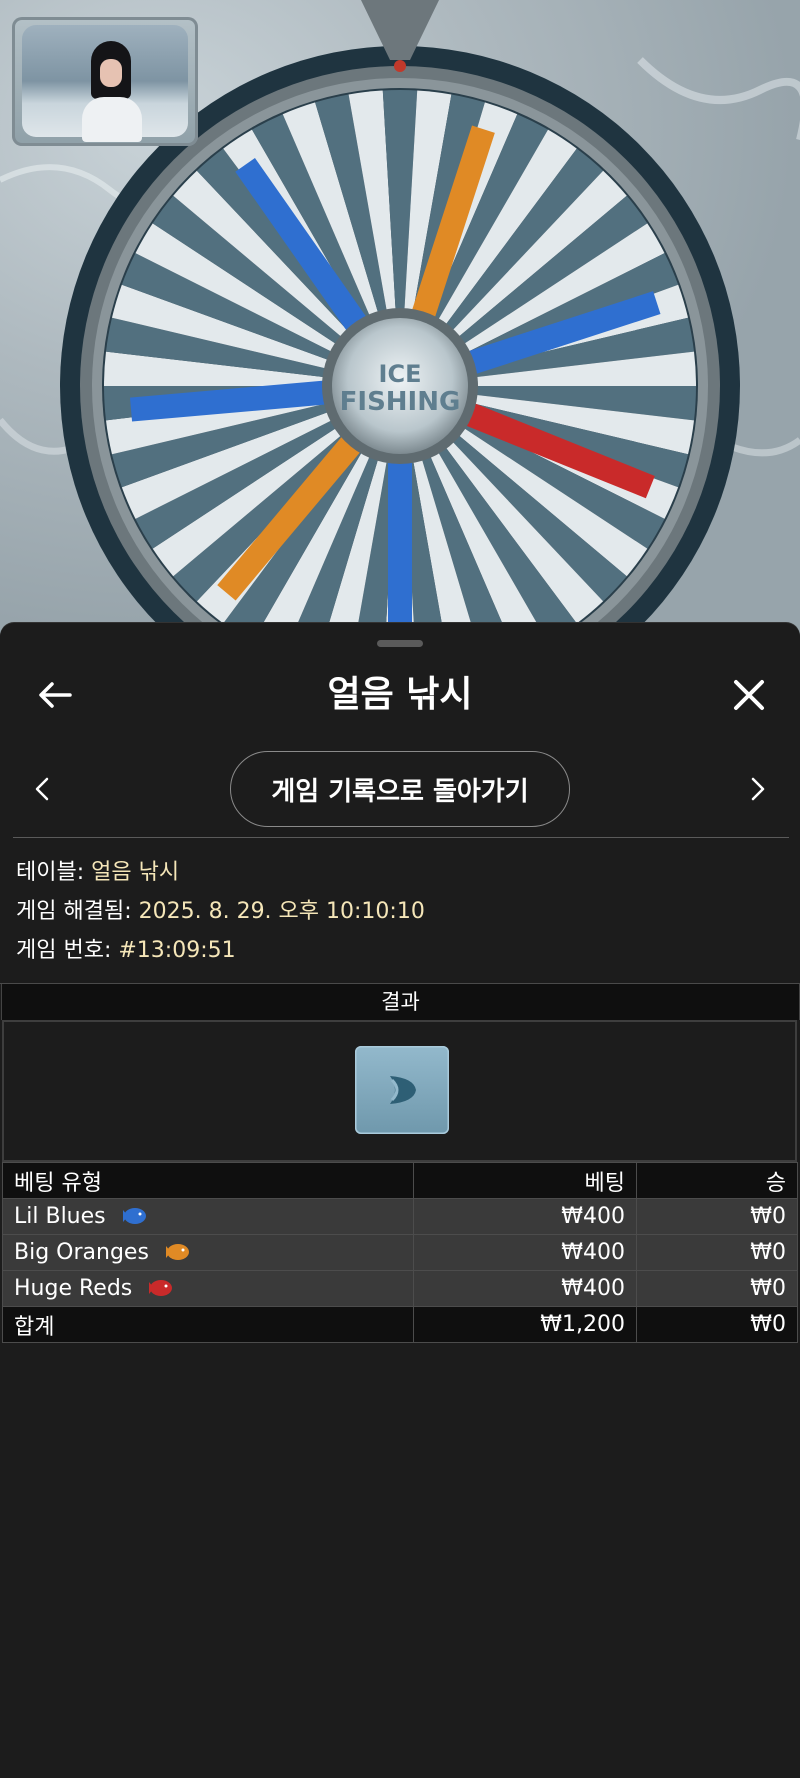  I want to click on total-label: 합계, so click(208, 1324).